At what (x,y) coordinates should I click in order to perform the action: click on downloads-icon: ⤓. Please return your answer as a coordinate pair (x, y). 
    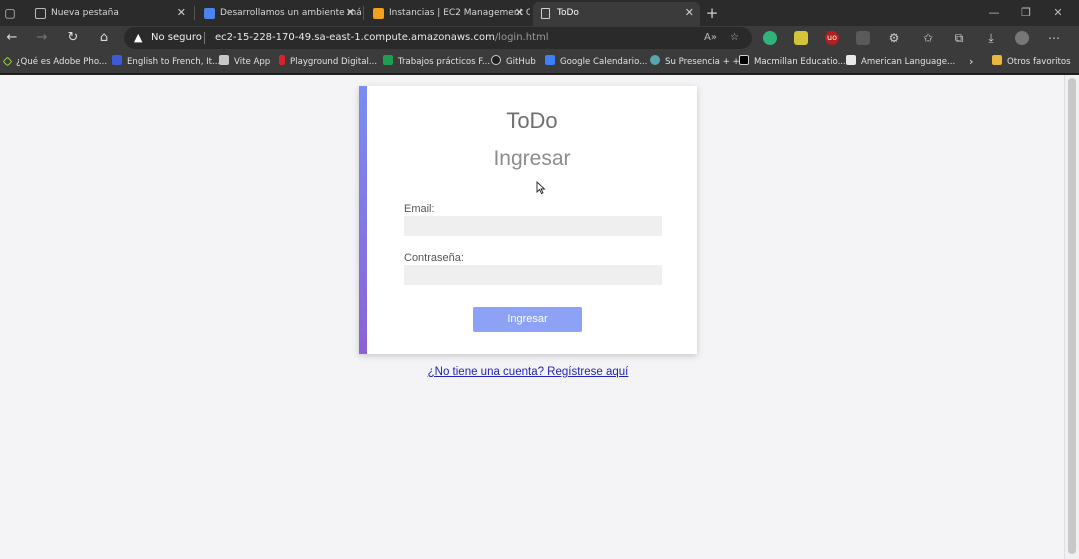
    Looking at the image, I should click on (991, 38).